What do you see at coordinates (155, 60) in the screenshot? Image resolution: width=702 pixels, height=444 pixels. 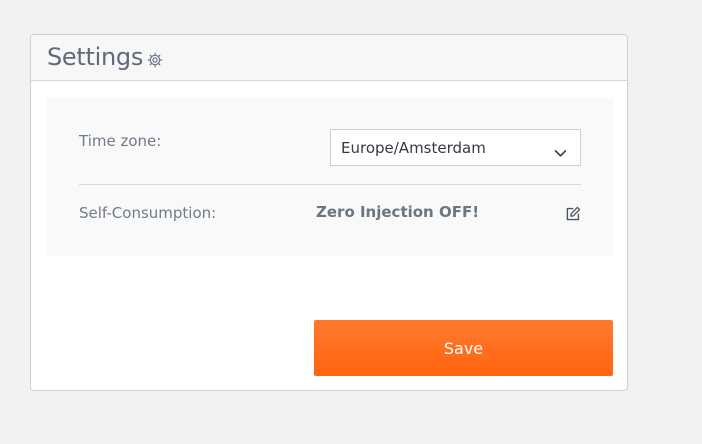 I see `gear-icon` at bounding box center [155, 60].